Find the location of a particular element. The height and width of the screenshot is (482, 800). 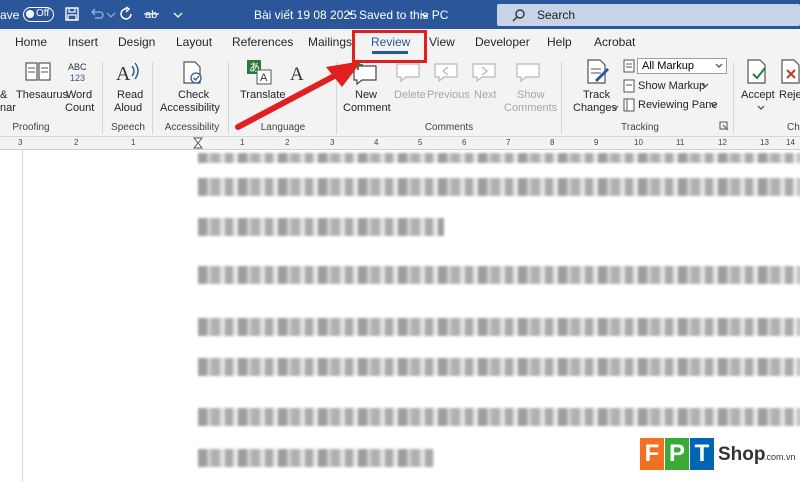

track-changes-icon is located at coordinates (597, 72).